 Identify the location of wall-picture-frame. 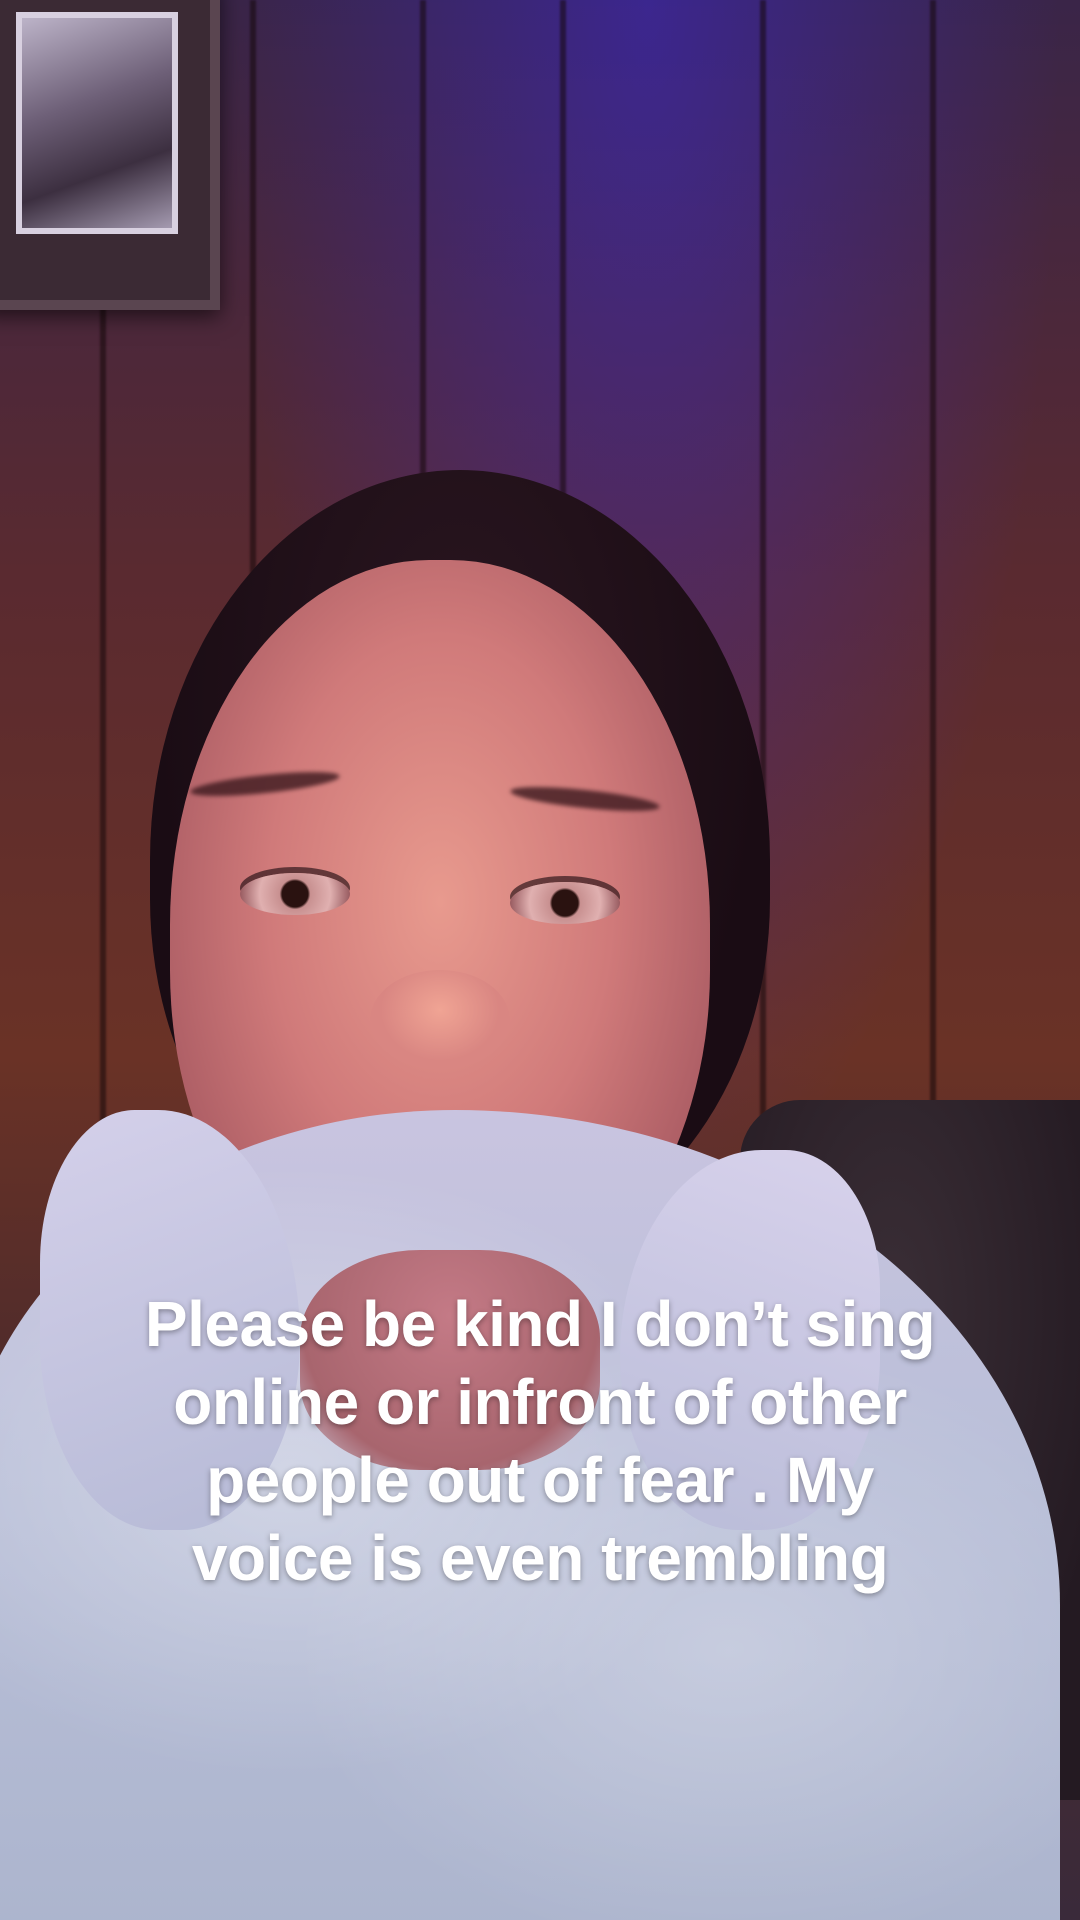
(110, 155).